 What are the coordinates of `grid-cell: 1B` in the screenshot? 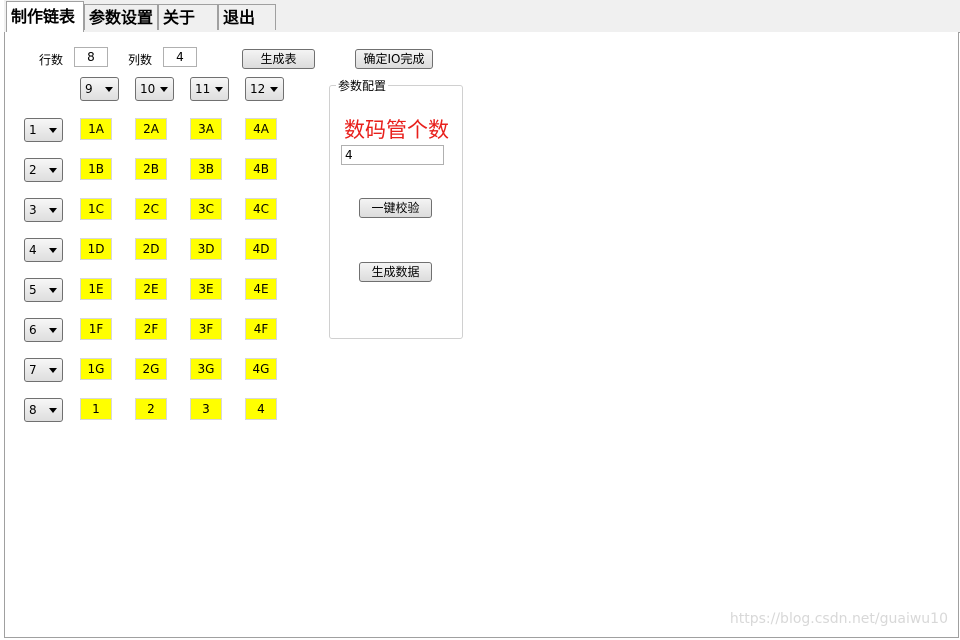 It's located at (96, 169).